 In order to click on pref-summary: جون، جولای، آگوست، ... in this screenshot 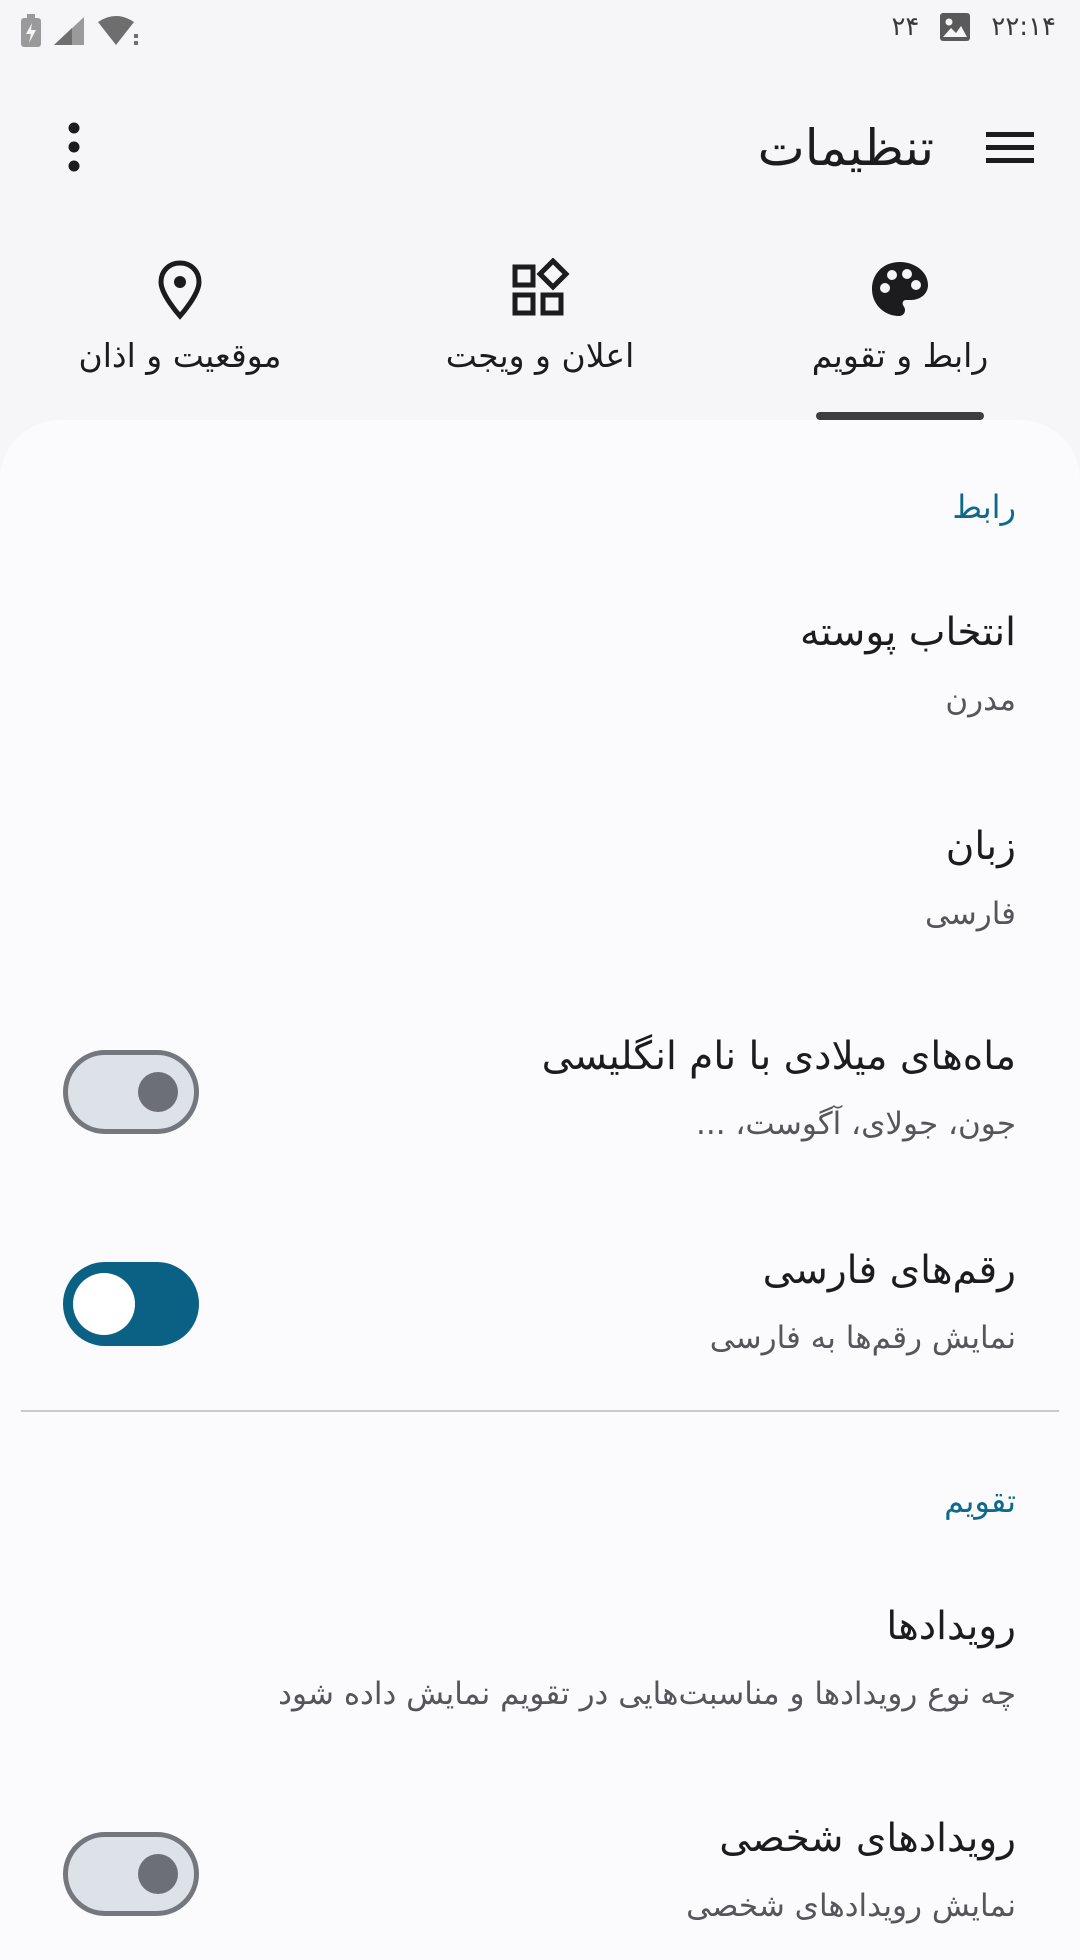, I will do `click(855, 1124)`.